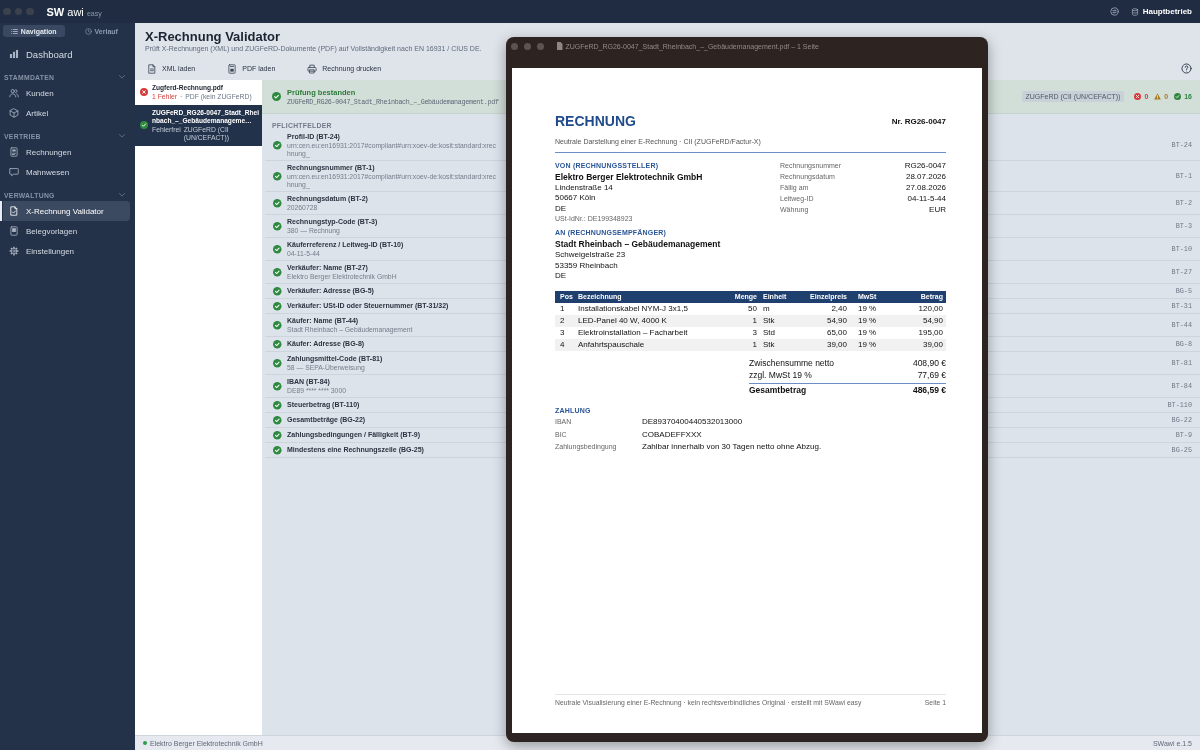  Describe the element at coordinates (931, 374) in the screenshot. I see `total-value: 77,69 €` at that location.